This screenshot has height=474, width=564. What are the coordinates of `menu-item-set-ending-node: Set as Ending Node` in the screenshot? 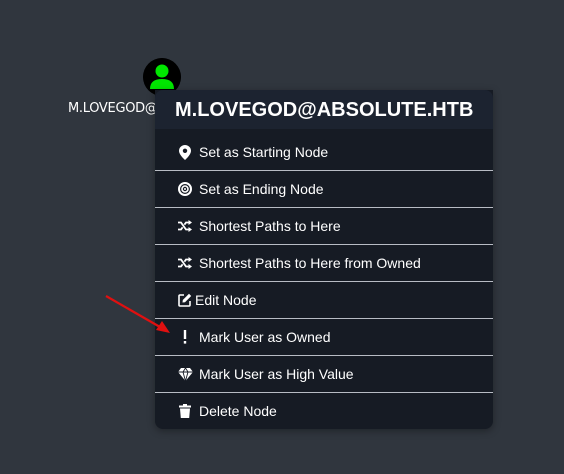 It's located at (324, 189).